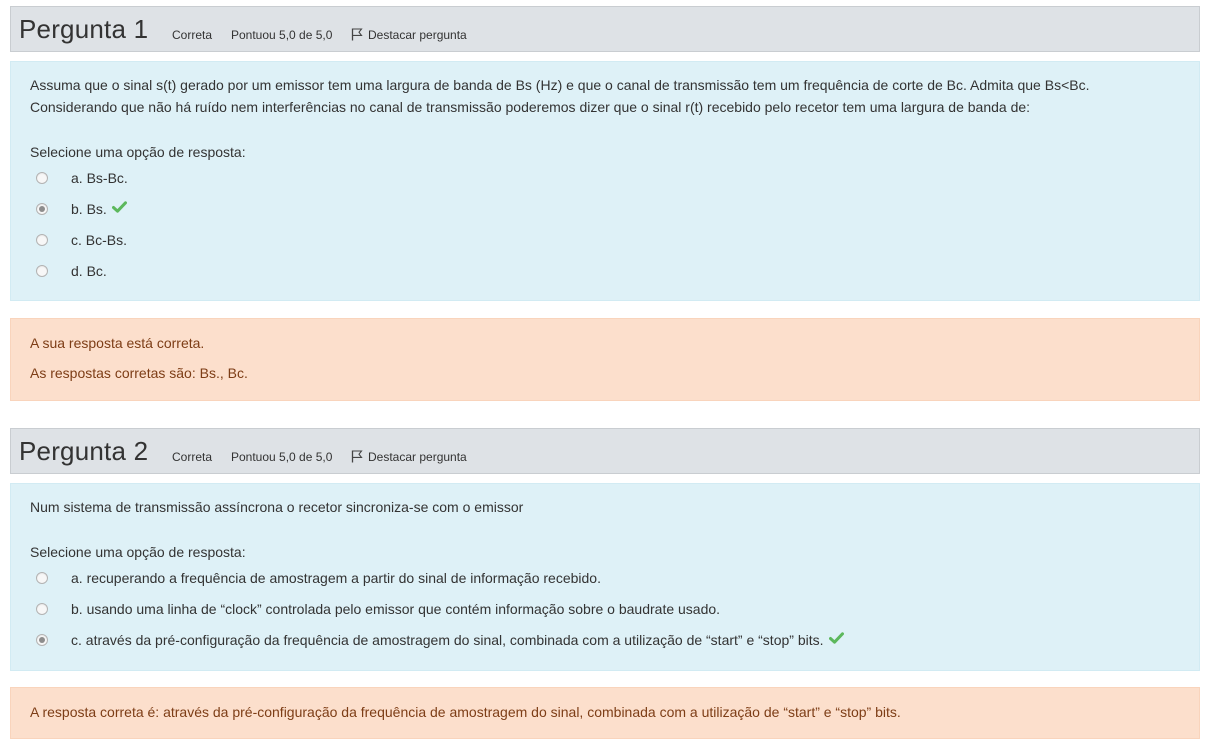  I want to click on question-2-flag-button: Destacar pergunta, so click(409, 458).